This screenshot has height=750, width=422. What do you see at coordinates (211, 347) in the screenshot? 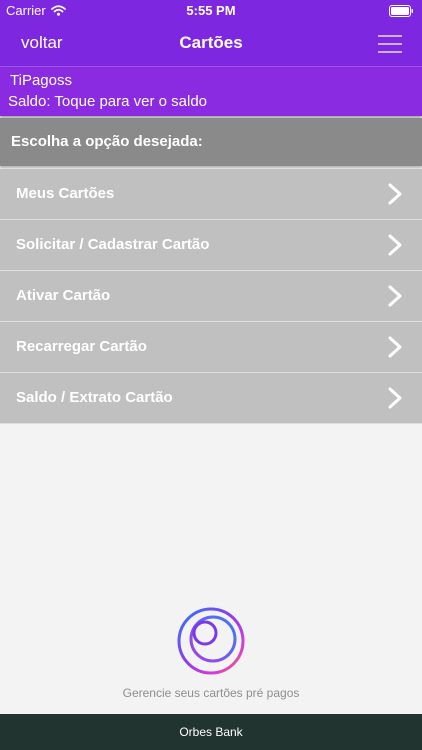
I see `menu-item-recarregar: Recarregar Cartão` at bounding box center [211, 347].